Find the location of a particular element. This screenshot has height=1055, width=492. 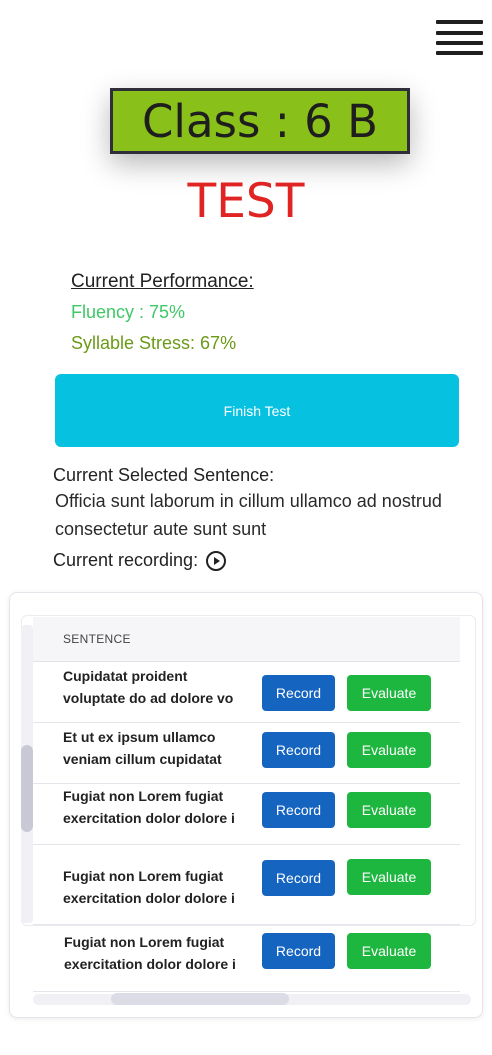

class-label: Class : 6 B is located at coordinates (260, 121).